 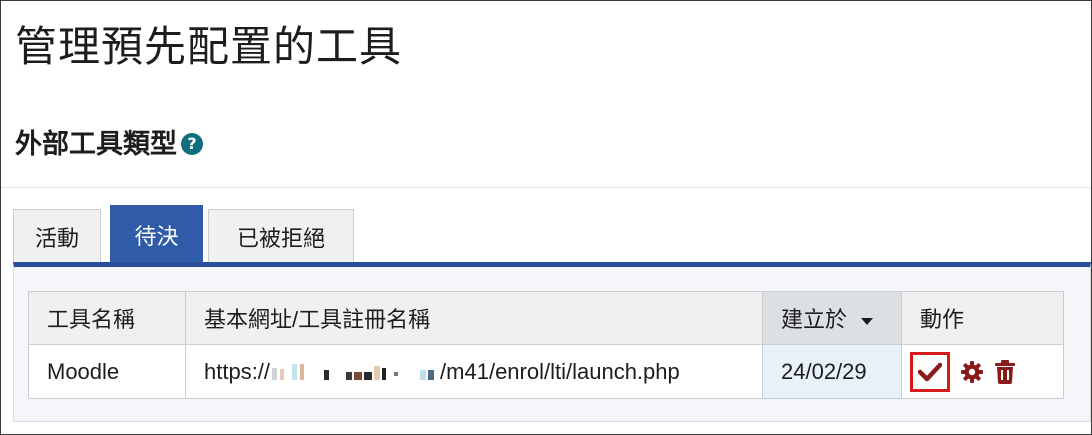 I want to click on tab-active: 活動, so click(x=57, y=236).